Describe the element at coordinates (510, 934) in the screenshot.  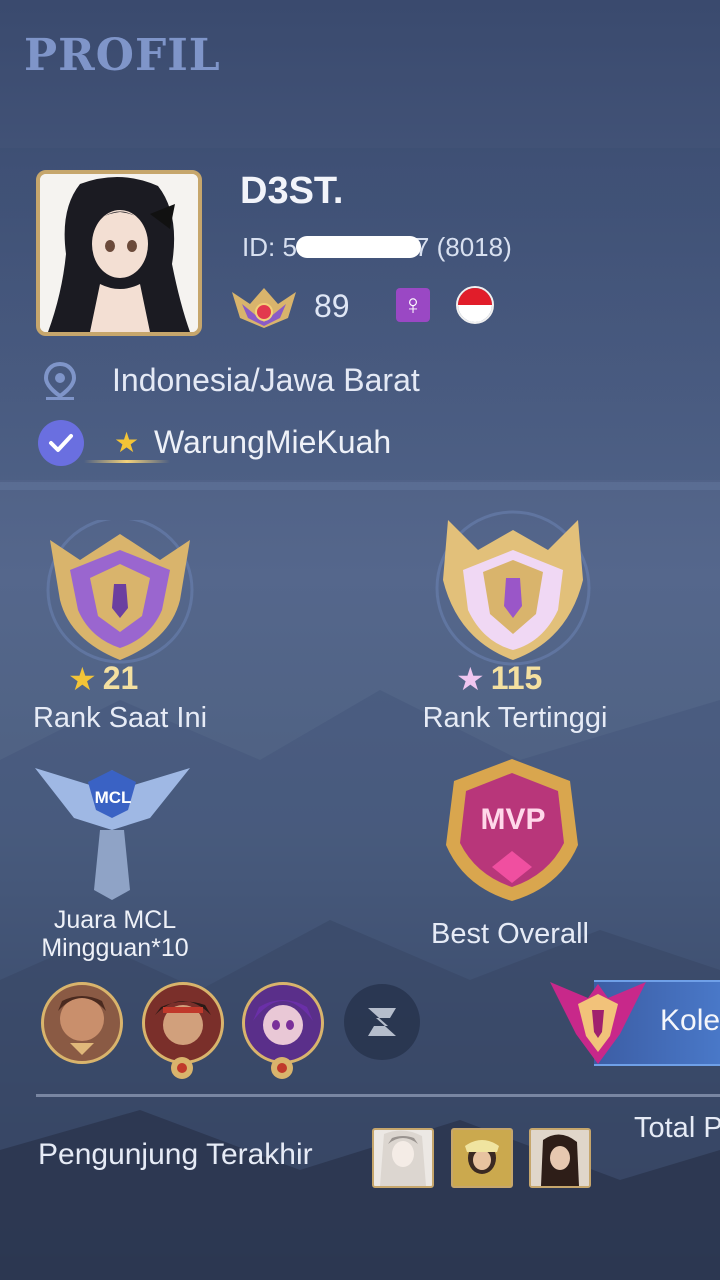
I see `best-overall-label: Best Overall` at that location.